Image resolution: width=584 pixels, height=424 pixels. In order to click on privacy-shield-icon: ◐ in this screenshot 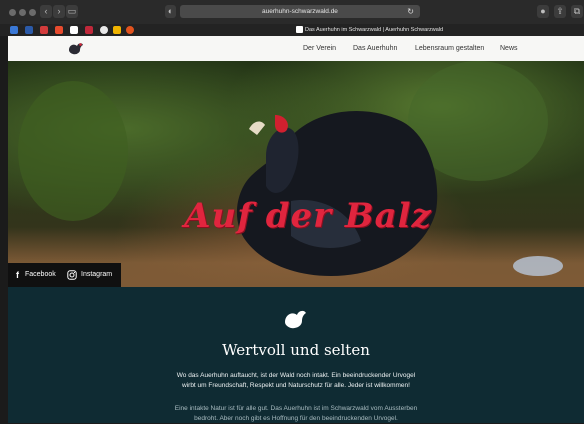, I will do `click(170, 11)`.